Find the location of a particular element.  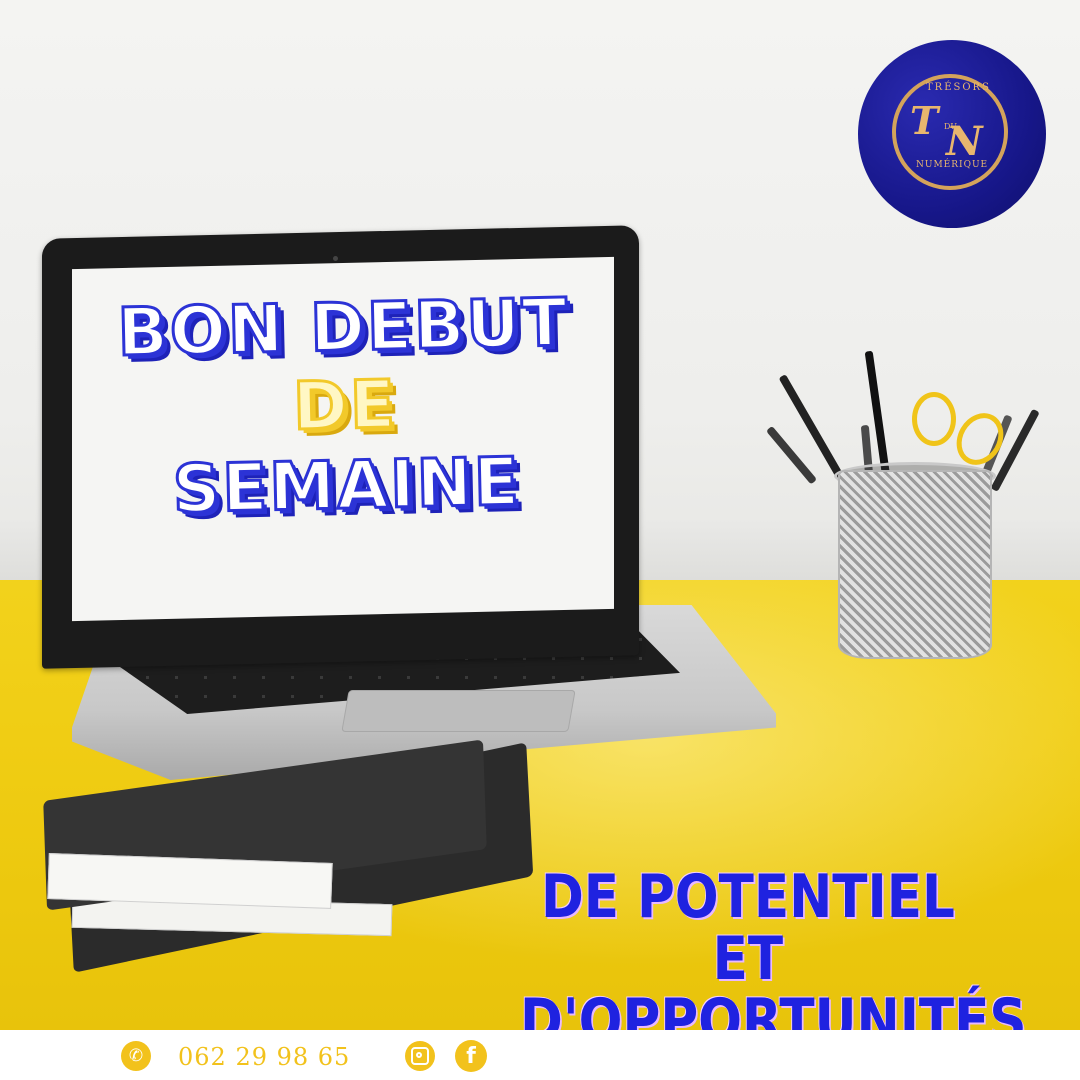

slogan: DE POTENTIEL ET D'OPPORTUNITÉS is located at coordinates (773, 946).